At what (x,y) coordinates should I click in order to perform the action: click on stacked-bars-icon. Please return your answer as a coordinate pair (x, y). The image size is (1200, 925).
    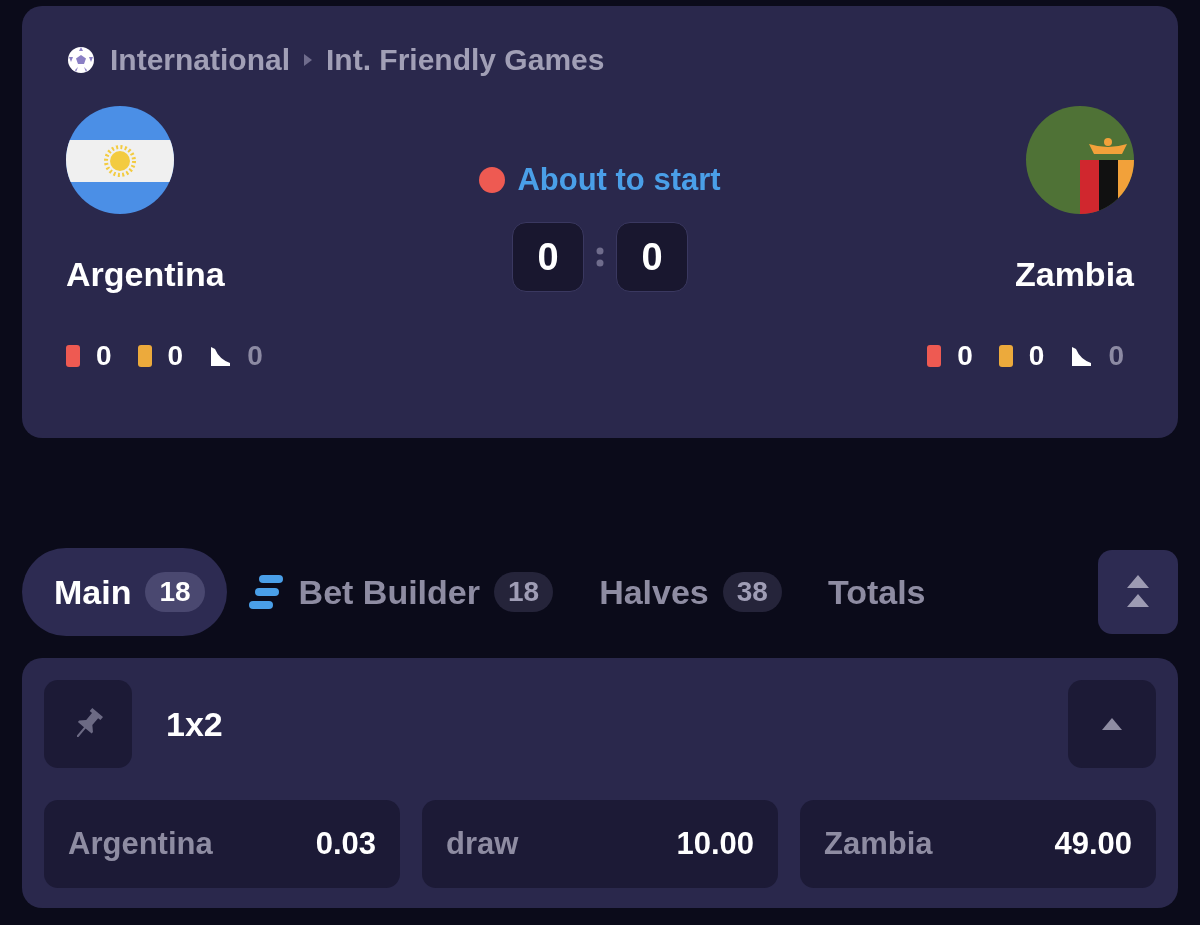
    Looking at the image, I should click on (266, 592).